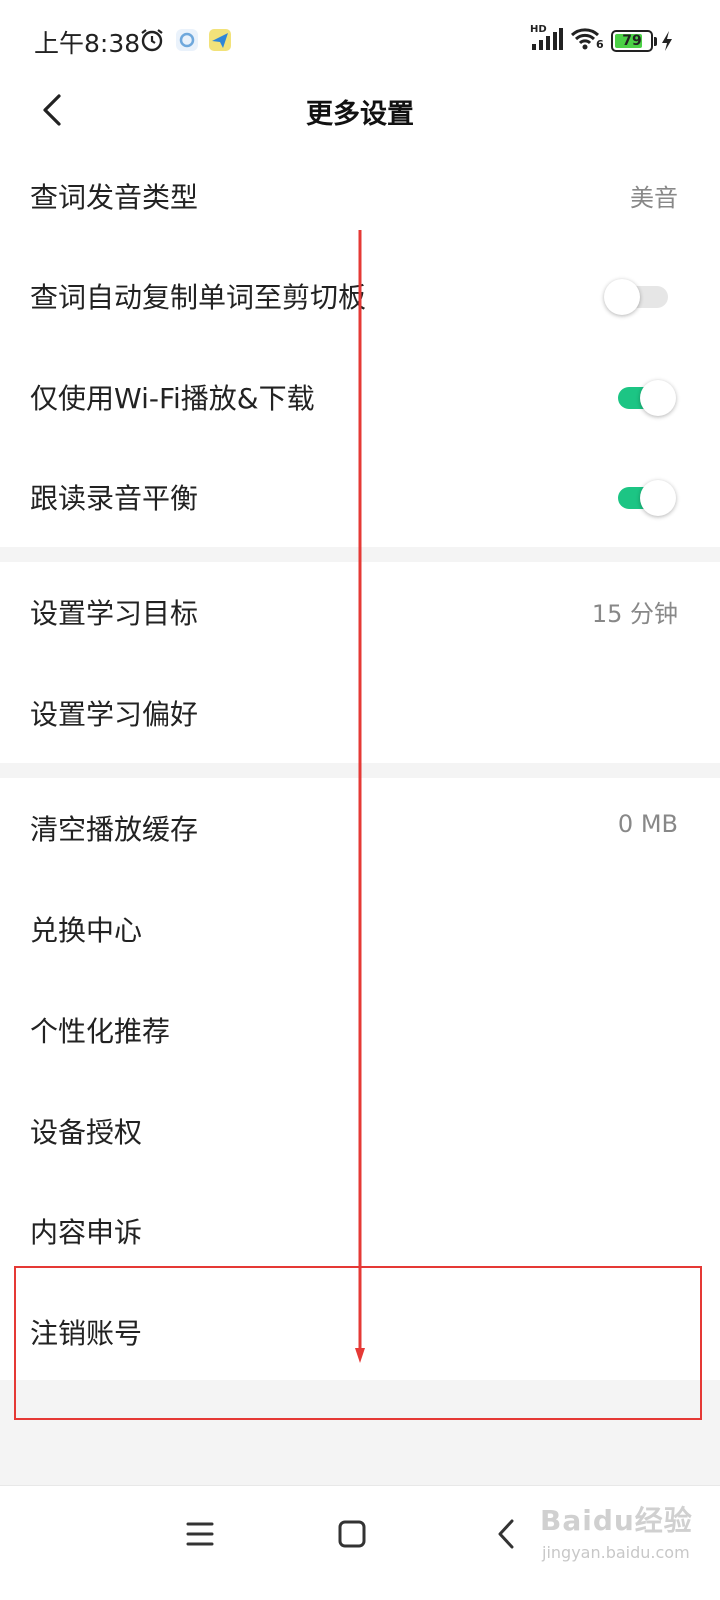 The width and height of the screenshot is (720, 1600). I want to click on setting-label: 跟读录音平衡, so click(114, 498).